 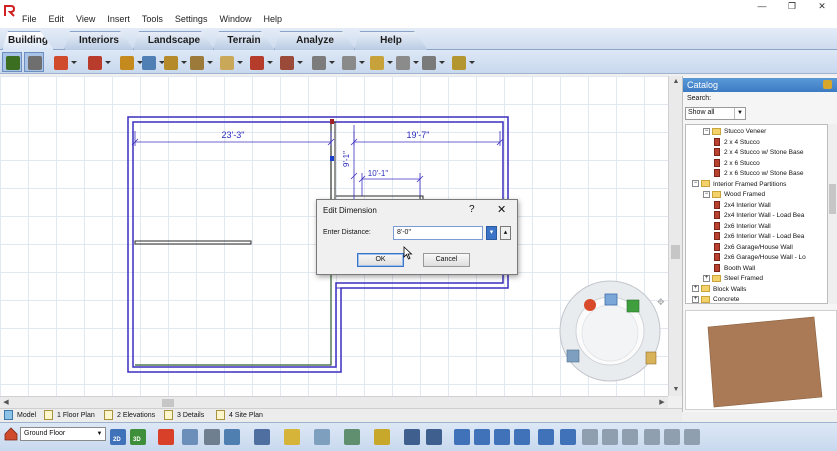 I want to click on cabinet-box-button, so click(x=461, y=62).